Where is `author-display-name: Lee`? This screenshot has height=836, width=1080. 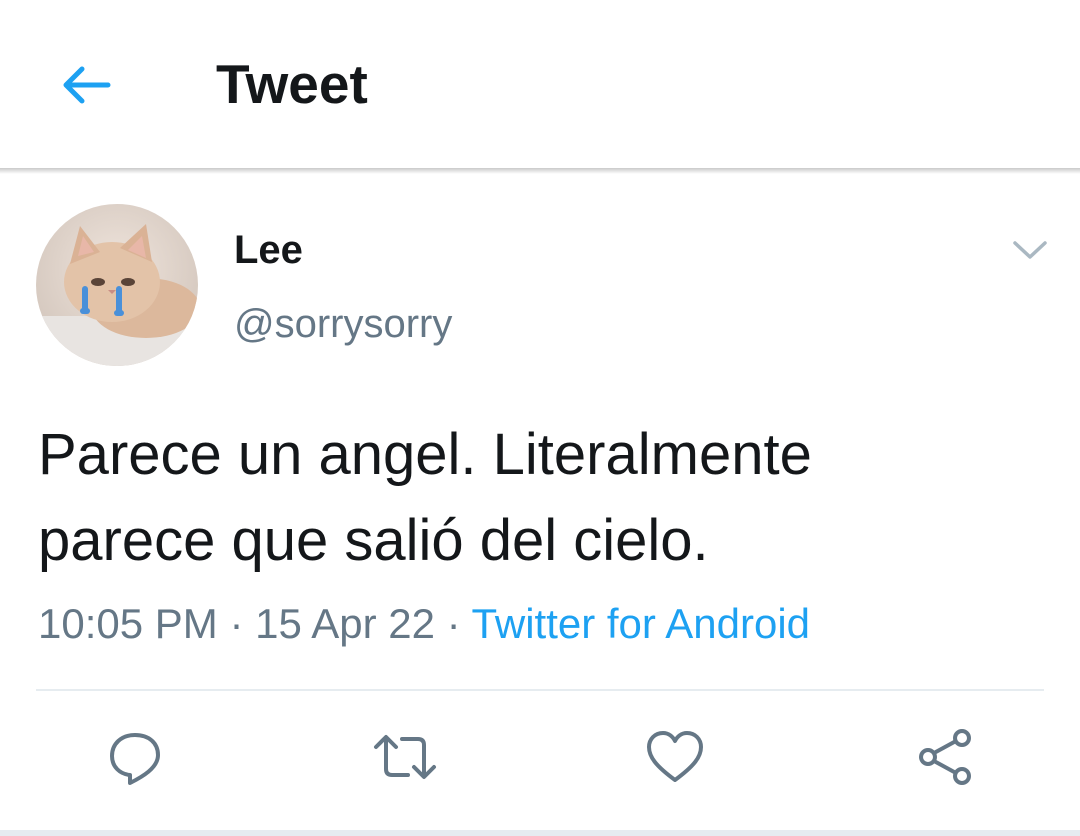
author-display-name: Lee is located at coordinates (268, 250).